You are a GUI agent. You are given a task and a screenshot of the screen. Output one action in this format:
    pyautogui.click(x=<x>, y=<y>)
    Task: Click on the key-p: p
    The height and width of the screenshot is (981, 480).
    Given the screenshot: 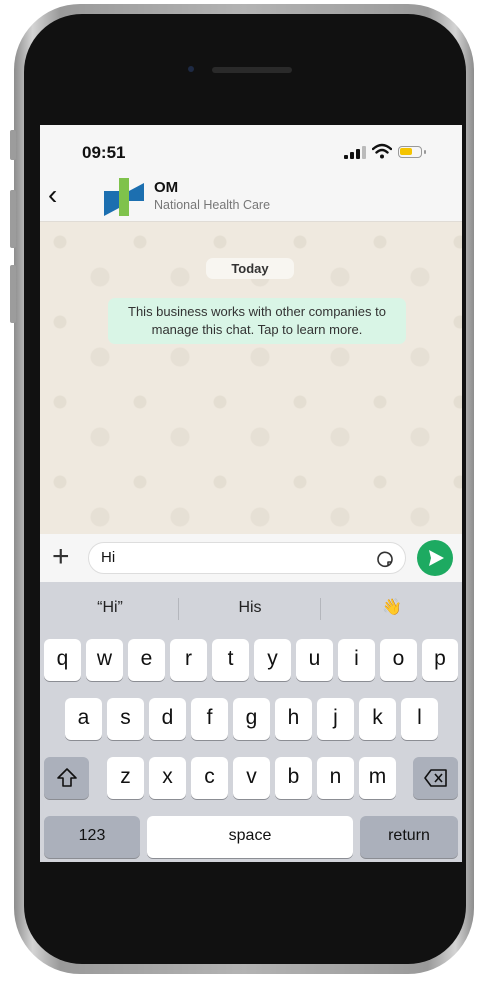 What is the action you would take?
    pyautogui.click(x=440, y=660)
    